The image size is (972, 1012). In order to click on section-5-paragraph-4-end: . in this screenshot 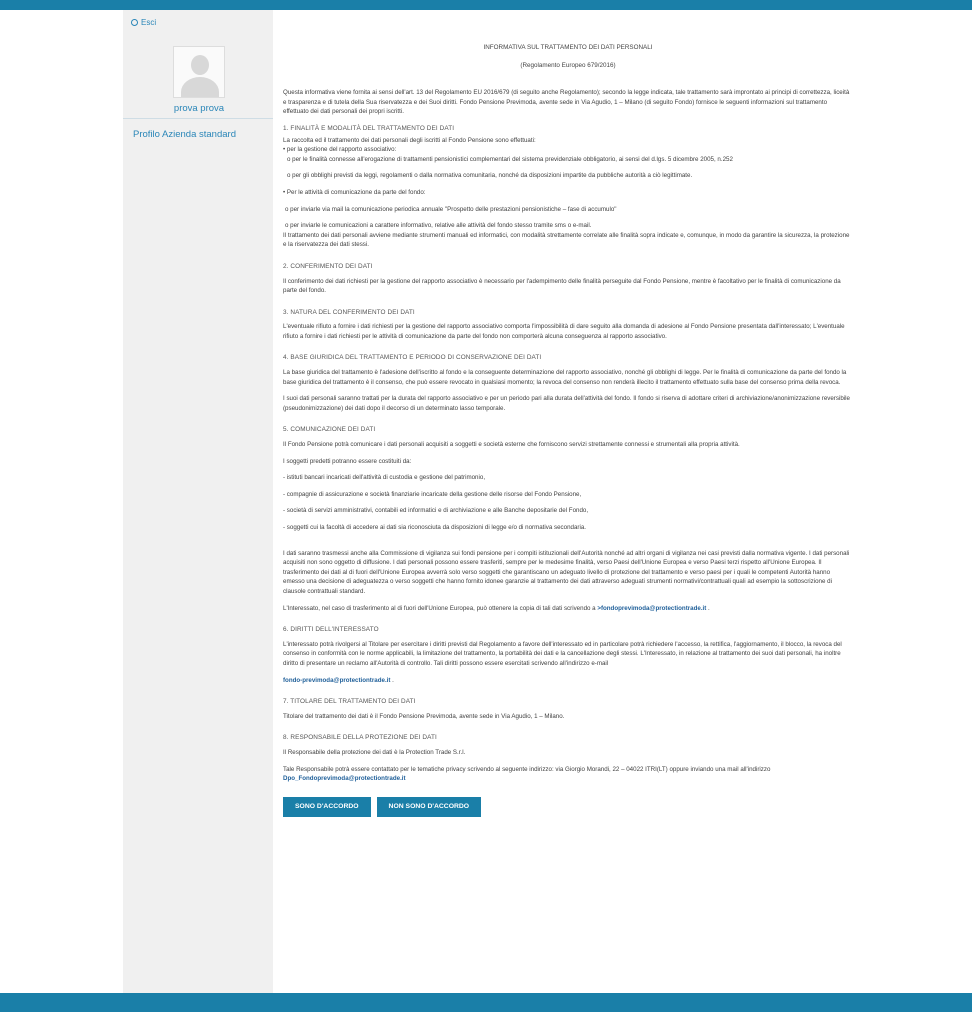, I will do `click(708, 608)`.